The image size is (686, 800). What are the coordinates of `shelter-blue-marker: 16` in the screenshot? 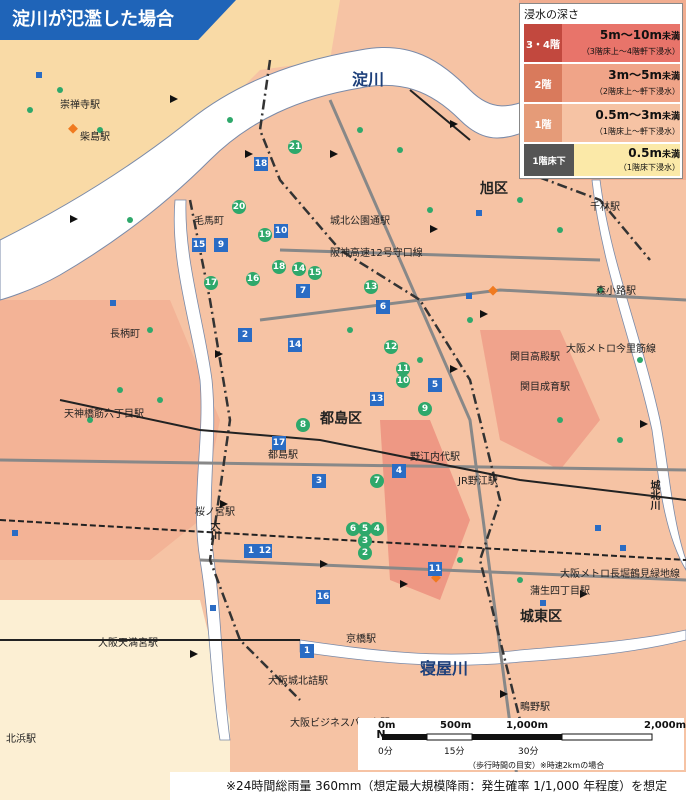 It's located at (323, 597).